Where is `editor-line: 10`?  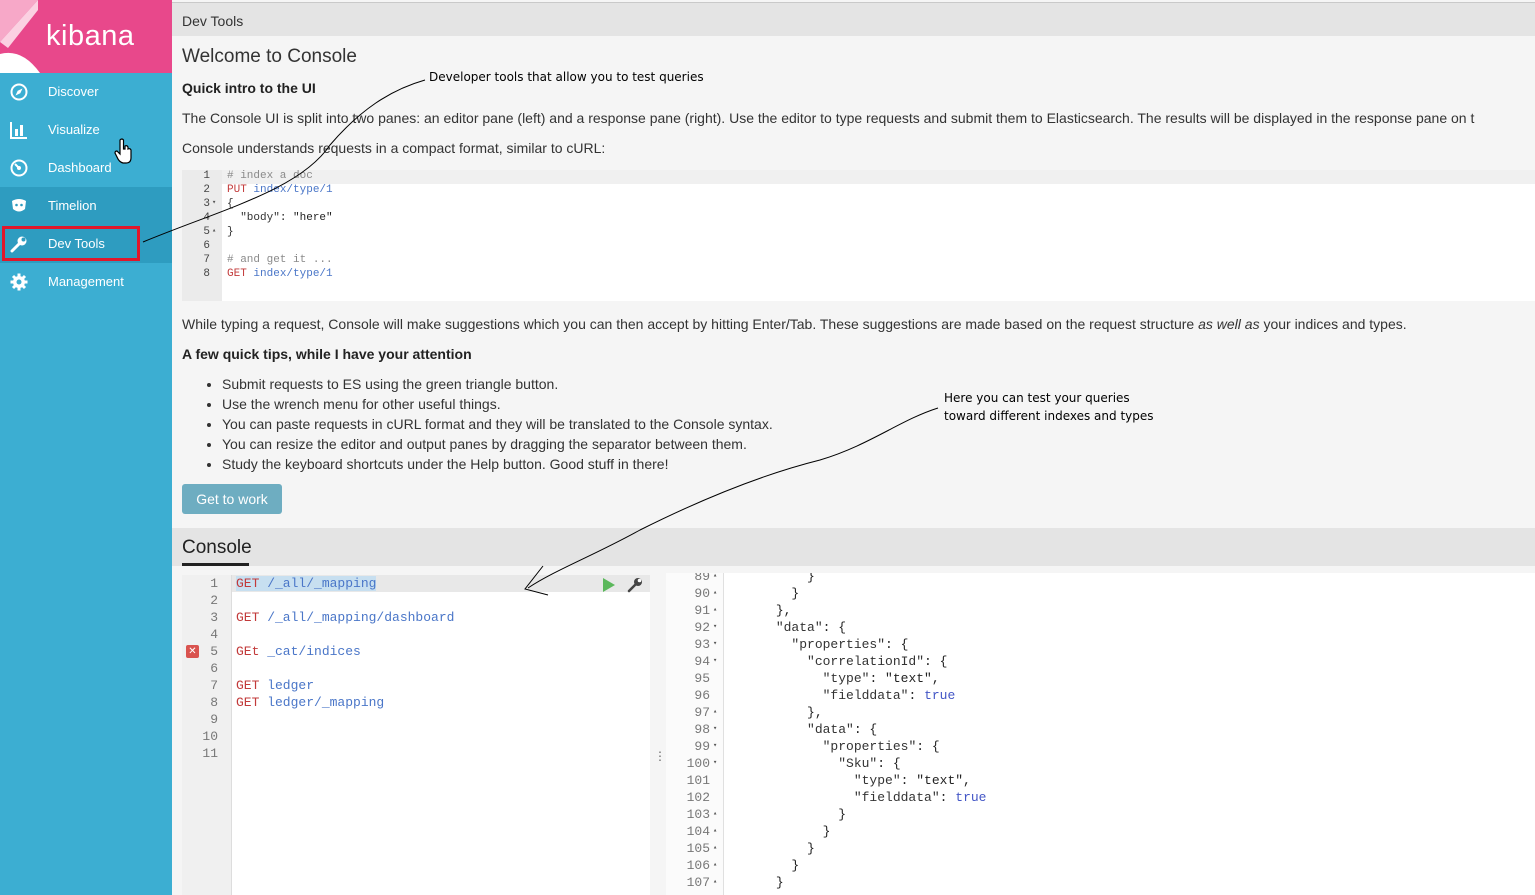 editor-line: 10 is located at coordinates (416, 736).